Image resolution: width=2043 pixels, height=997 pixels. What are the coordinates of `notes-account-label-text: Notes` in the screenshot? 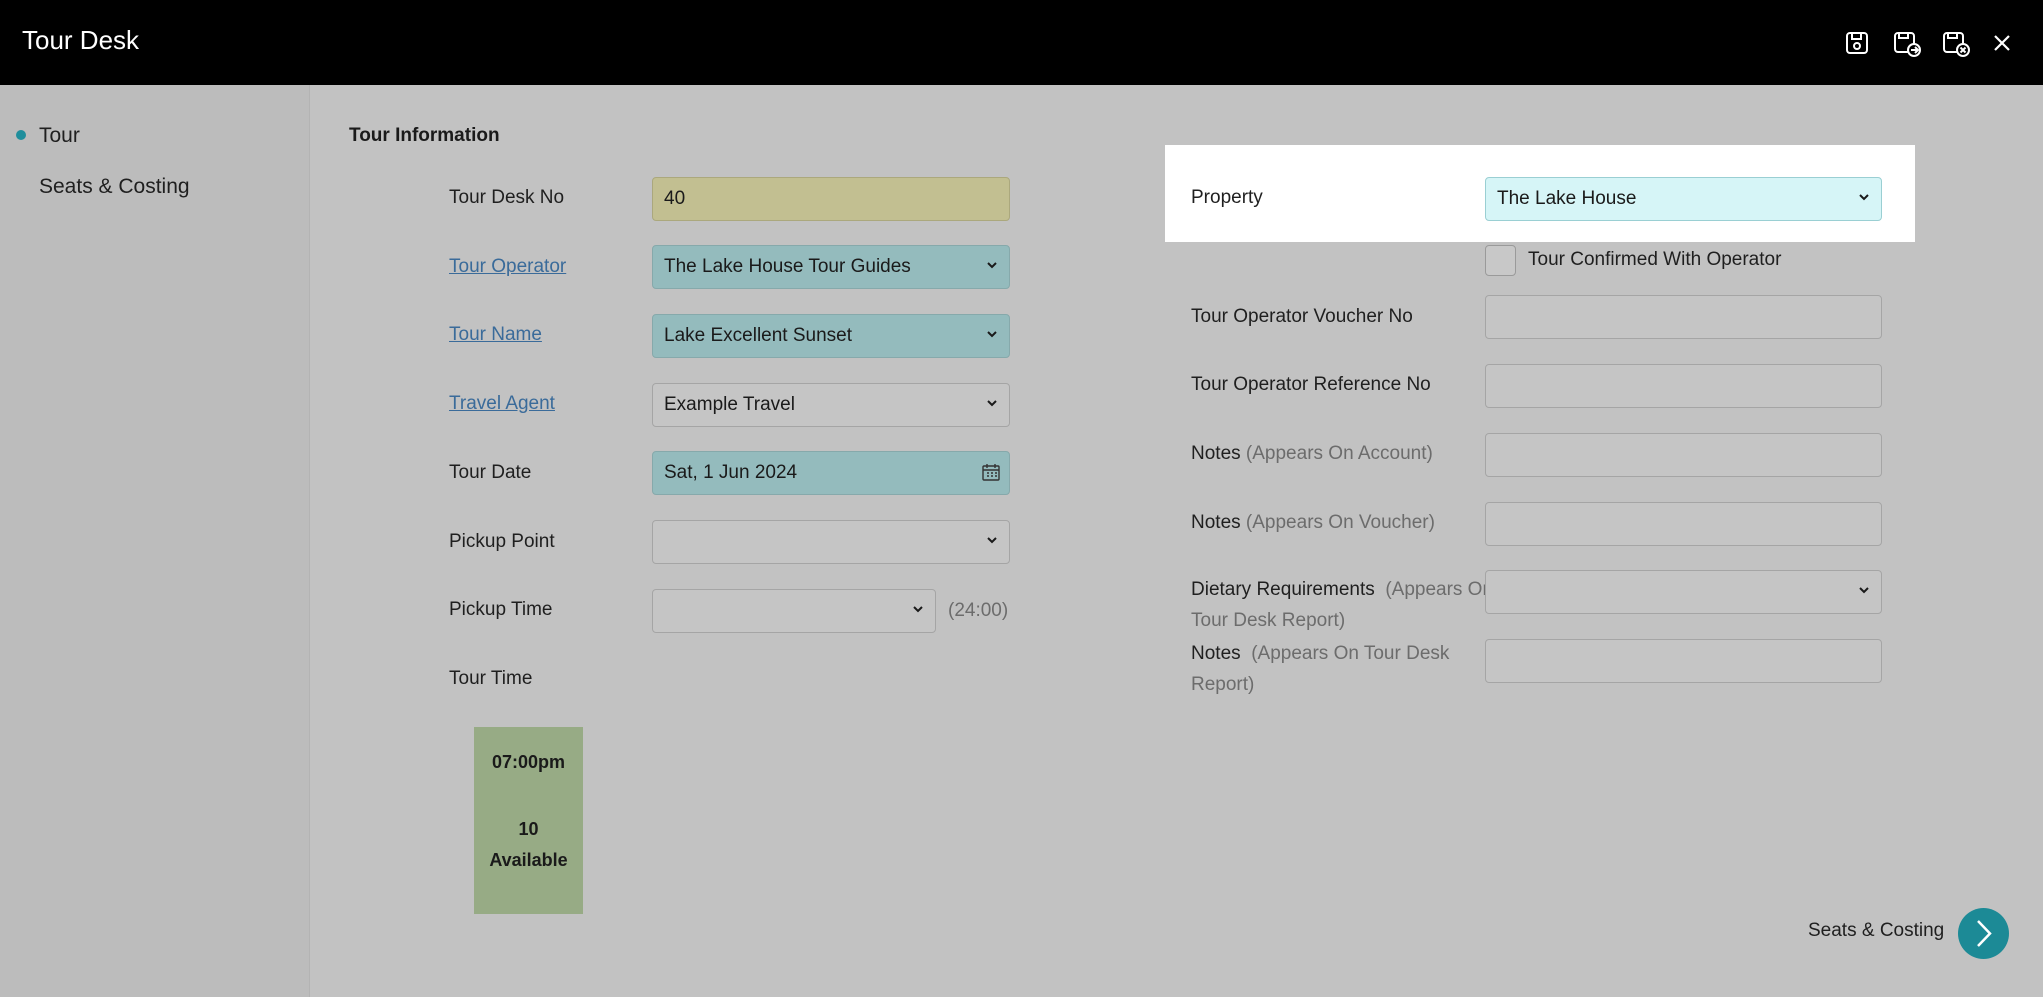 It's located at (1216, 453).